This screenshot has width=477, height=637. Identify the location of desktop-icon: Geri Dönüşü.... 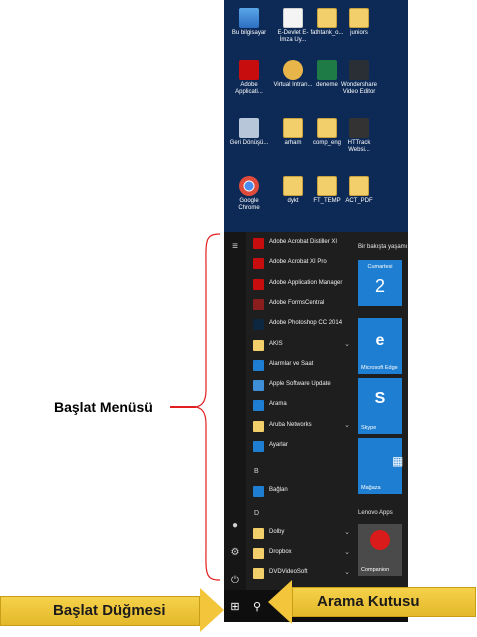
(249, 132).